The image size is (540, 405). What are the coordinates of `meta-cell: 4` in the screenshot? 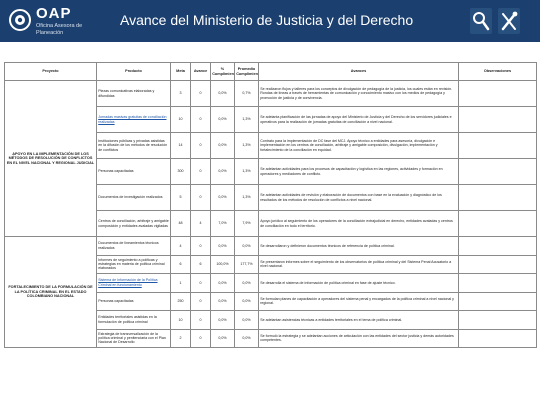 It's located at (180, 246).